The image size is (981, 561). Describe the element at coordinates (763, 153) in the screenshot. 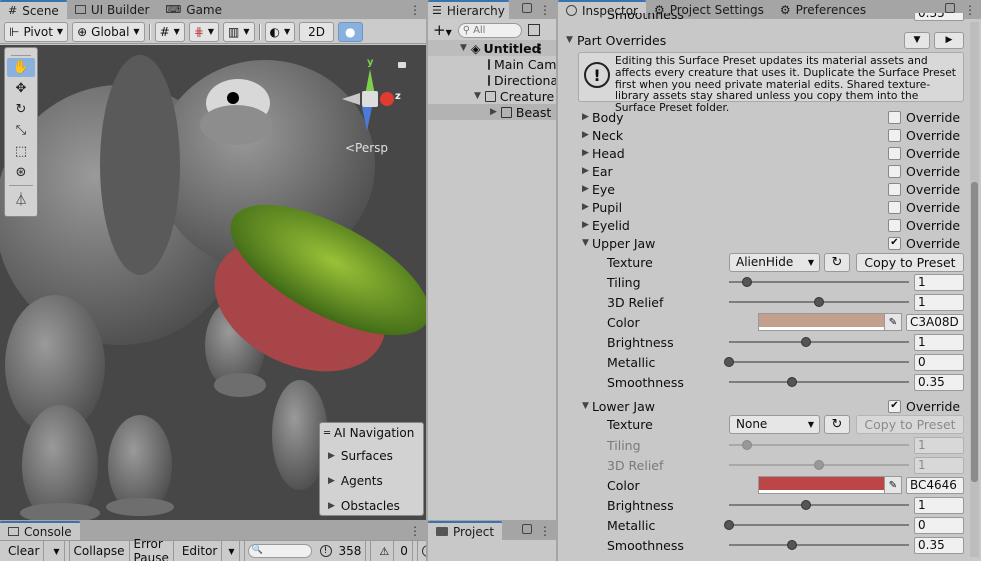

I see `part-row-head: ▶ Head Override` at that location.